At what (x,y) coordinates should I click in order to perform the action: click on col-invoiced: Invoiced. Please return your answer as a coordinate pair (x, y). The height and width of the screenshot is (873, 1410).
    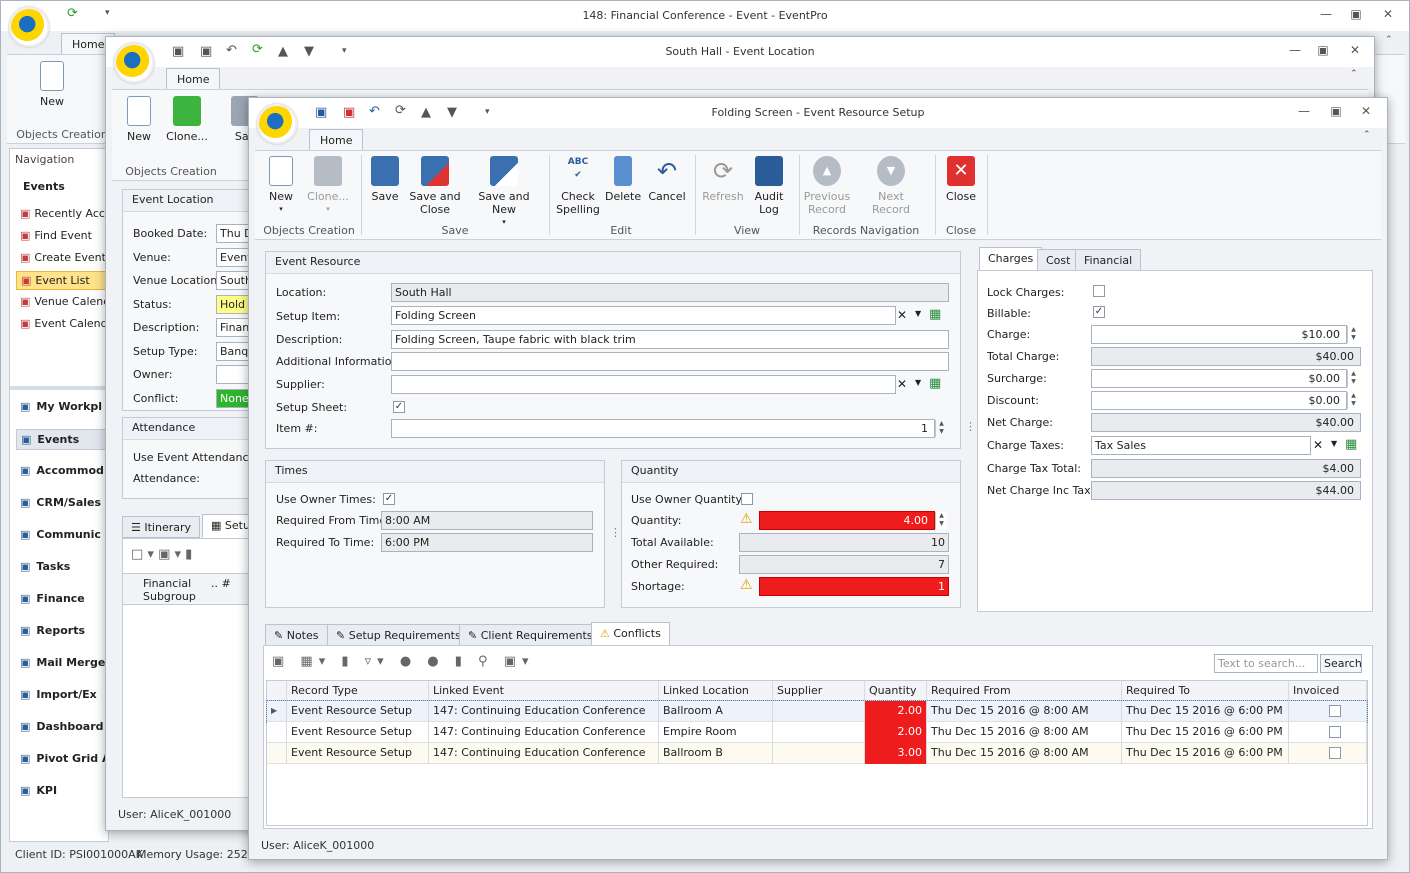
    Looking at the image, I should click on (1328, 691).